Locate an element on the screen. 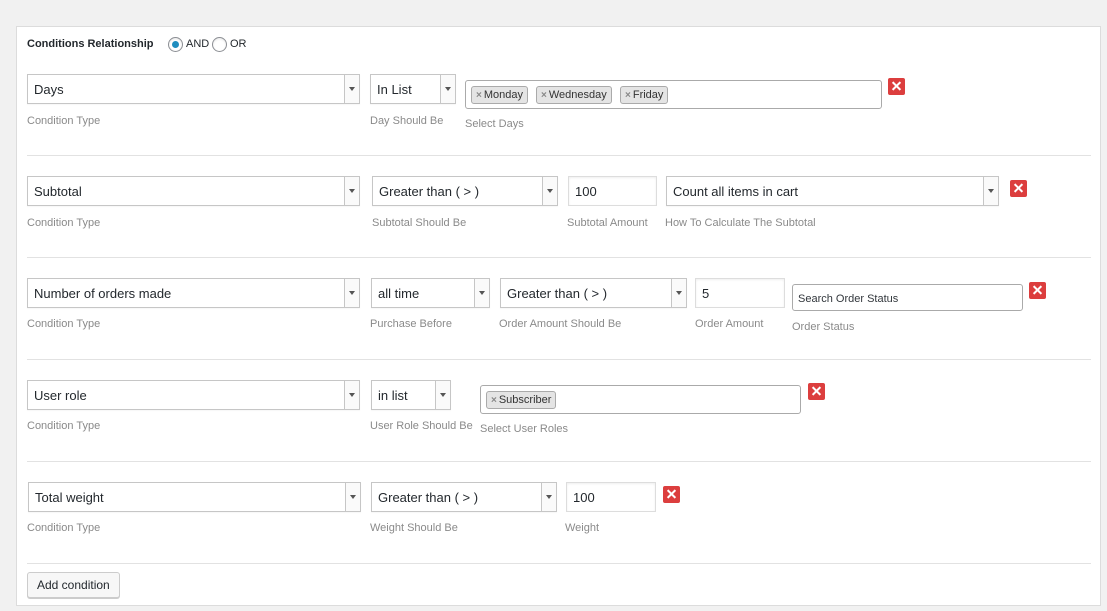 The width and height of the screenshot is (1107, 611). field-label: Subtotal Should Be is located at coordinates (419, 223).